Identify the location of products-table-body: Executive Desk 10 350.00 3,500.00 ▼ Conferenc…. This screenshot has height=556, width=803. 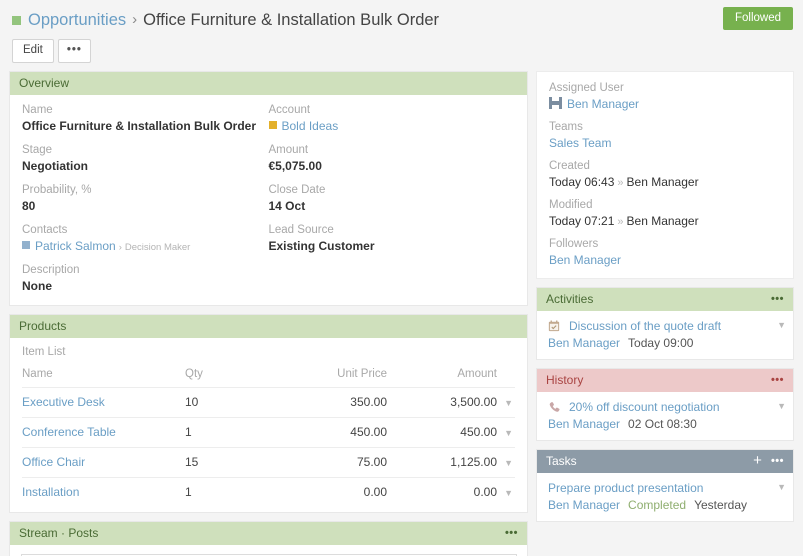
(268, 447).